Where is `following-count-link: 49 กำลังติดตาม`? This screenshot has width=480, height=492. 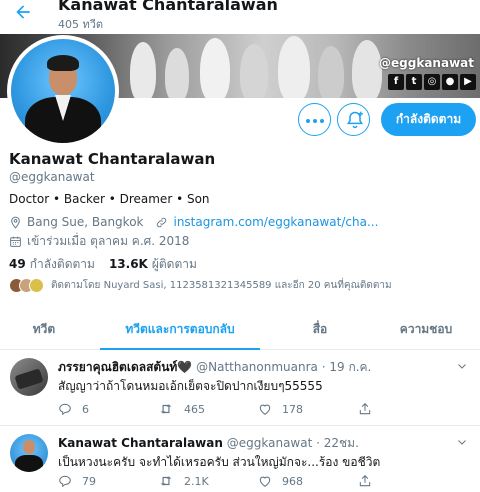 following-count-link: 49 กำลังติดตาม is located at coordinates (52, 264).